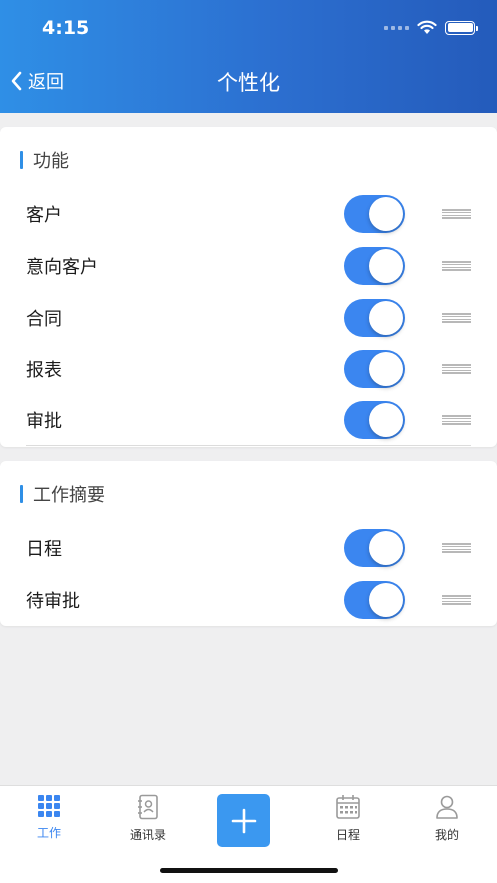 The image size is (497, 883). I want to click on home-indicator, so click(249, 870).